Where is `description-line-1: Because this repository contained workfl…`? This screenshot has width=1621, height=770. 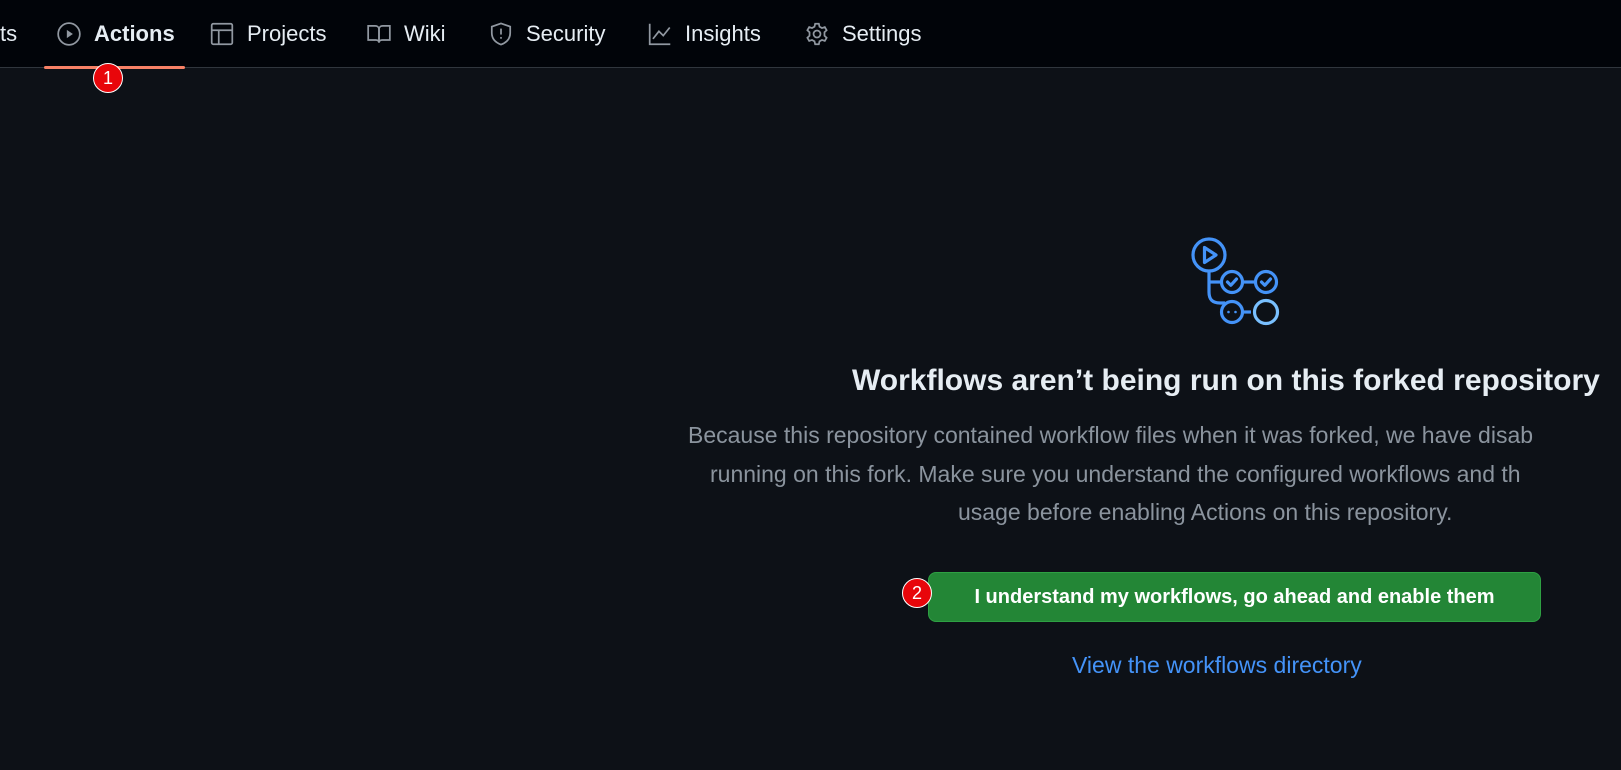
description-line-1: Because this repository contained workfl… is located at coordinates (1111, 435).